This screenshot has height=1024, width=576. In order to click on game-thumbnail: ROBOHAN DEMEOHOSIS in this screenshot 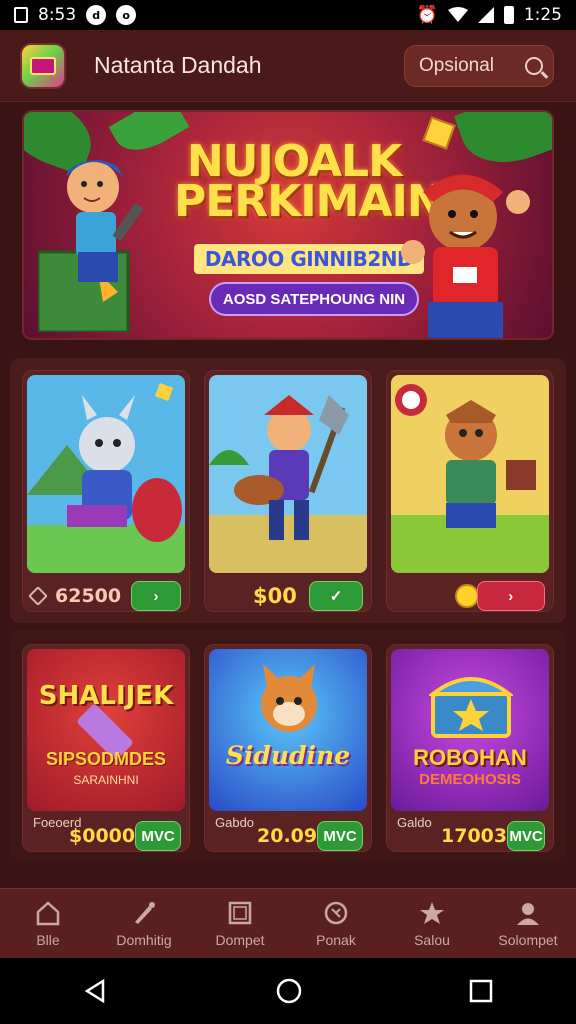, I will do `click(470, 730)`.